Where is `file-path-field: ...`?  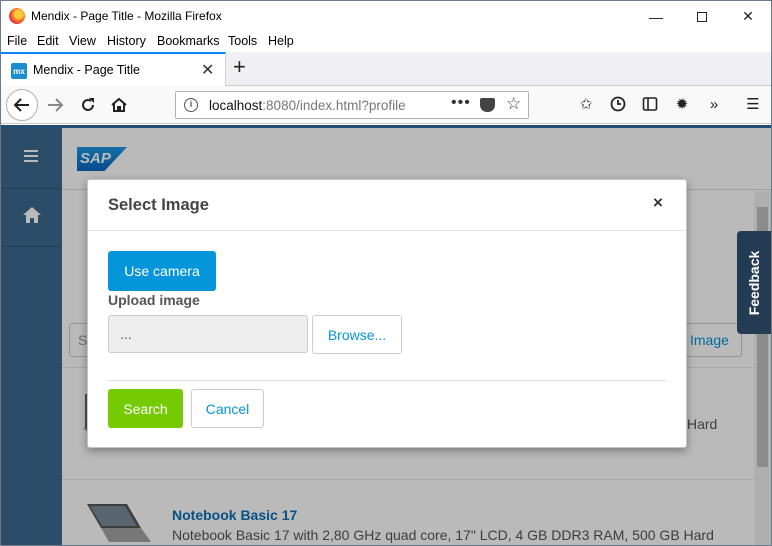 file-path-field: ... is located at coordinates (208, 334).